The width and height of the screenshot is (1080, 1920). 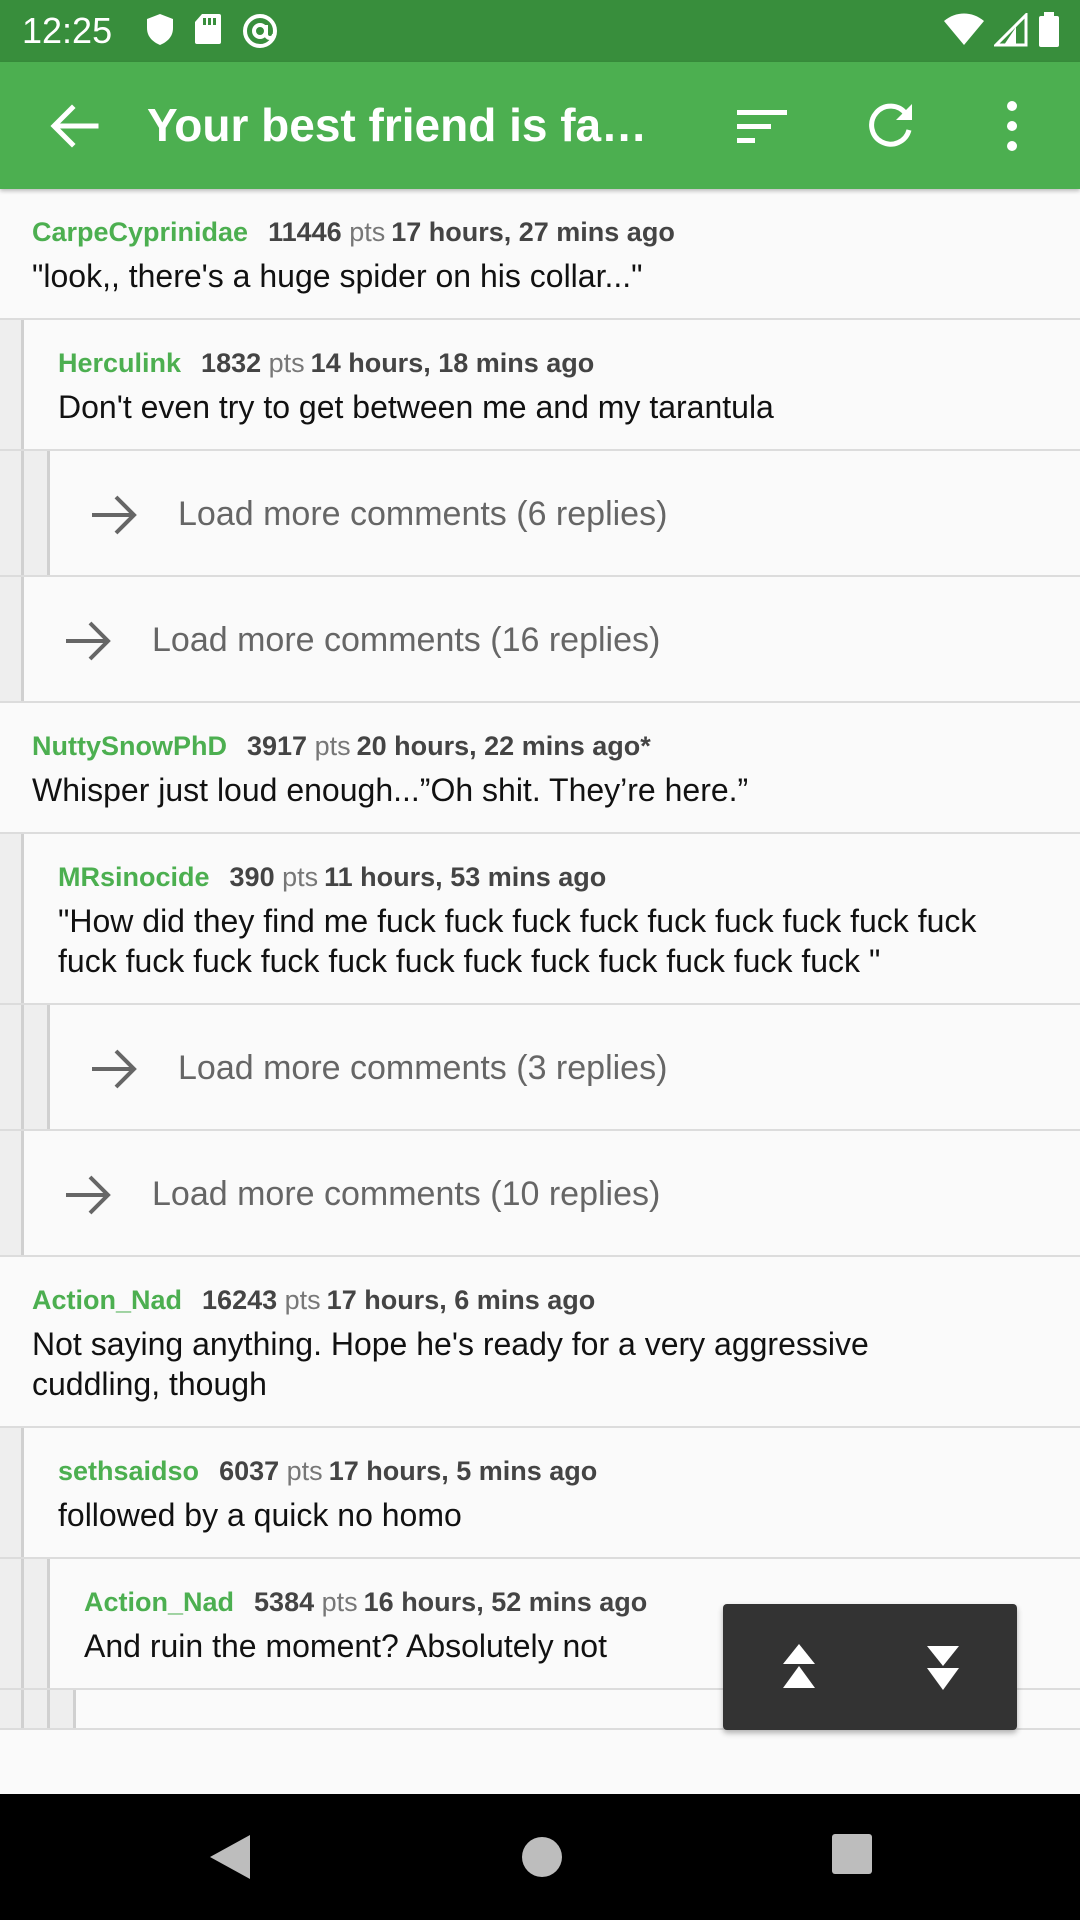 I want to click on comment-meta: MRsinocide 390 pts 11 hours, 53 mins ago, so click(x=549, y=863).